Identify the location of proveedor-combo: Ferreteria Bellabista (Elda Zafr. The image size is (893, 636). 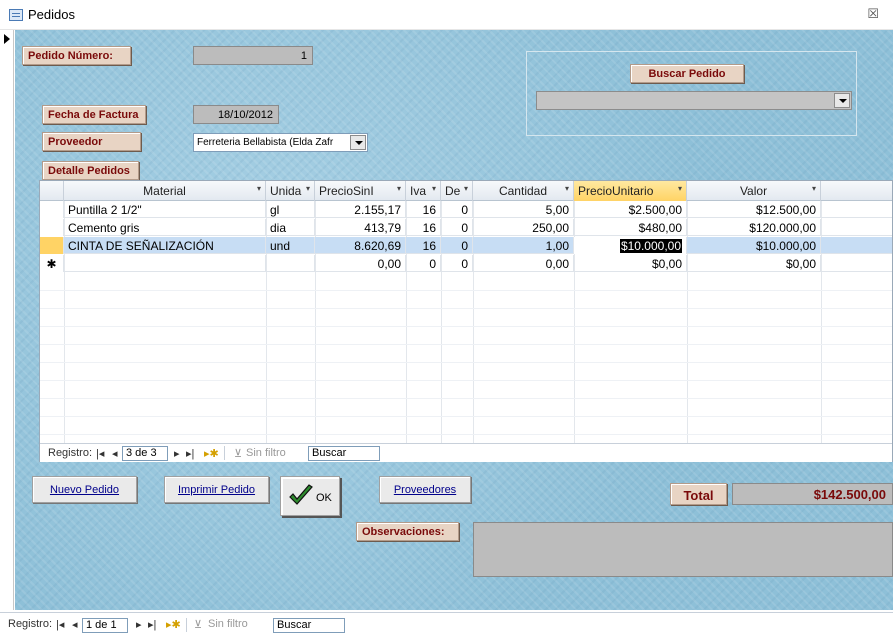
(280, 142).